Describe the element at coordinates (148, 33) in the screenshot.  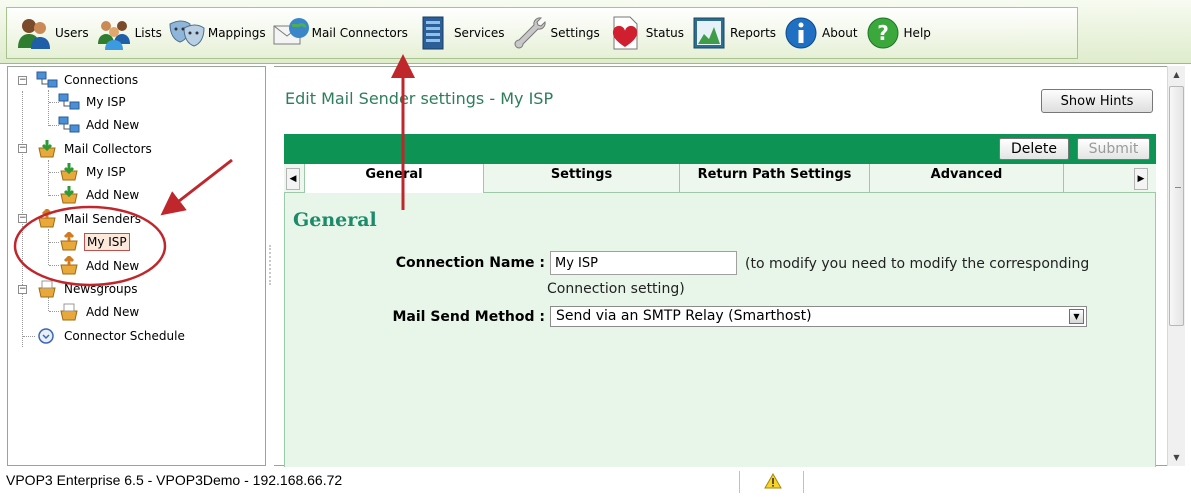
I see `toolbar-lists-label: Lists` at that location.